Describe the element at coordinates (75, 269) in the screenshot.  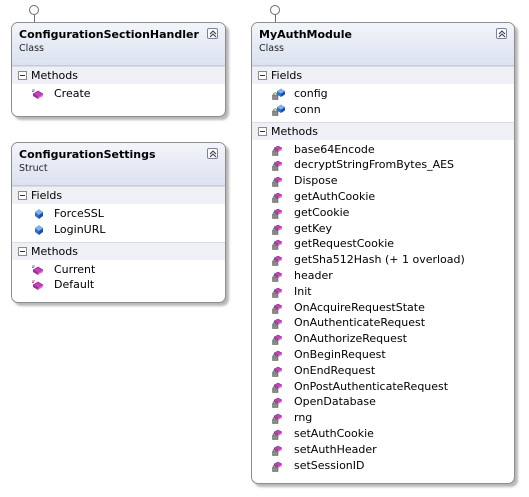
I see `member-name: Current` at that location.